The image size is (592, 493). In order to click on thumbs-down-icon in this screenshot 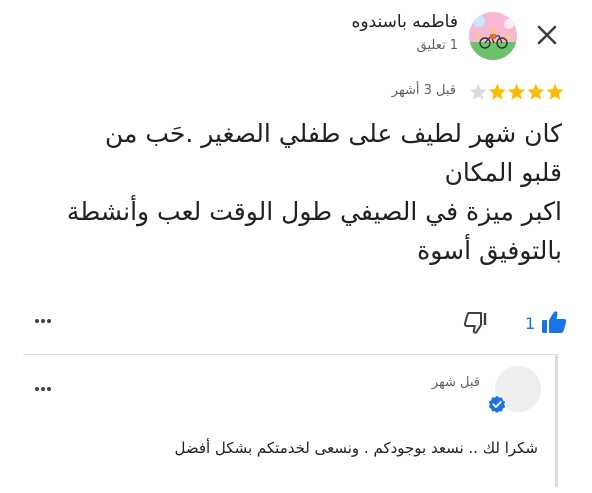, I will do `click(476, 323)`.